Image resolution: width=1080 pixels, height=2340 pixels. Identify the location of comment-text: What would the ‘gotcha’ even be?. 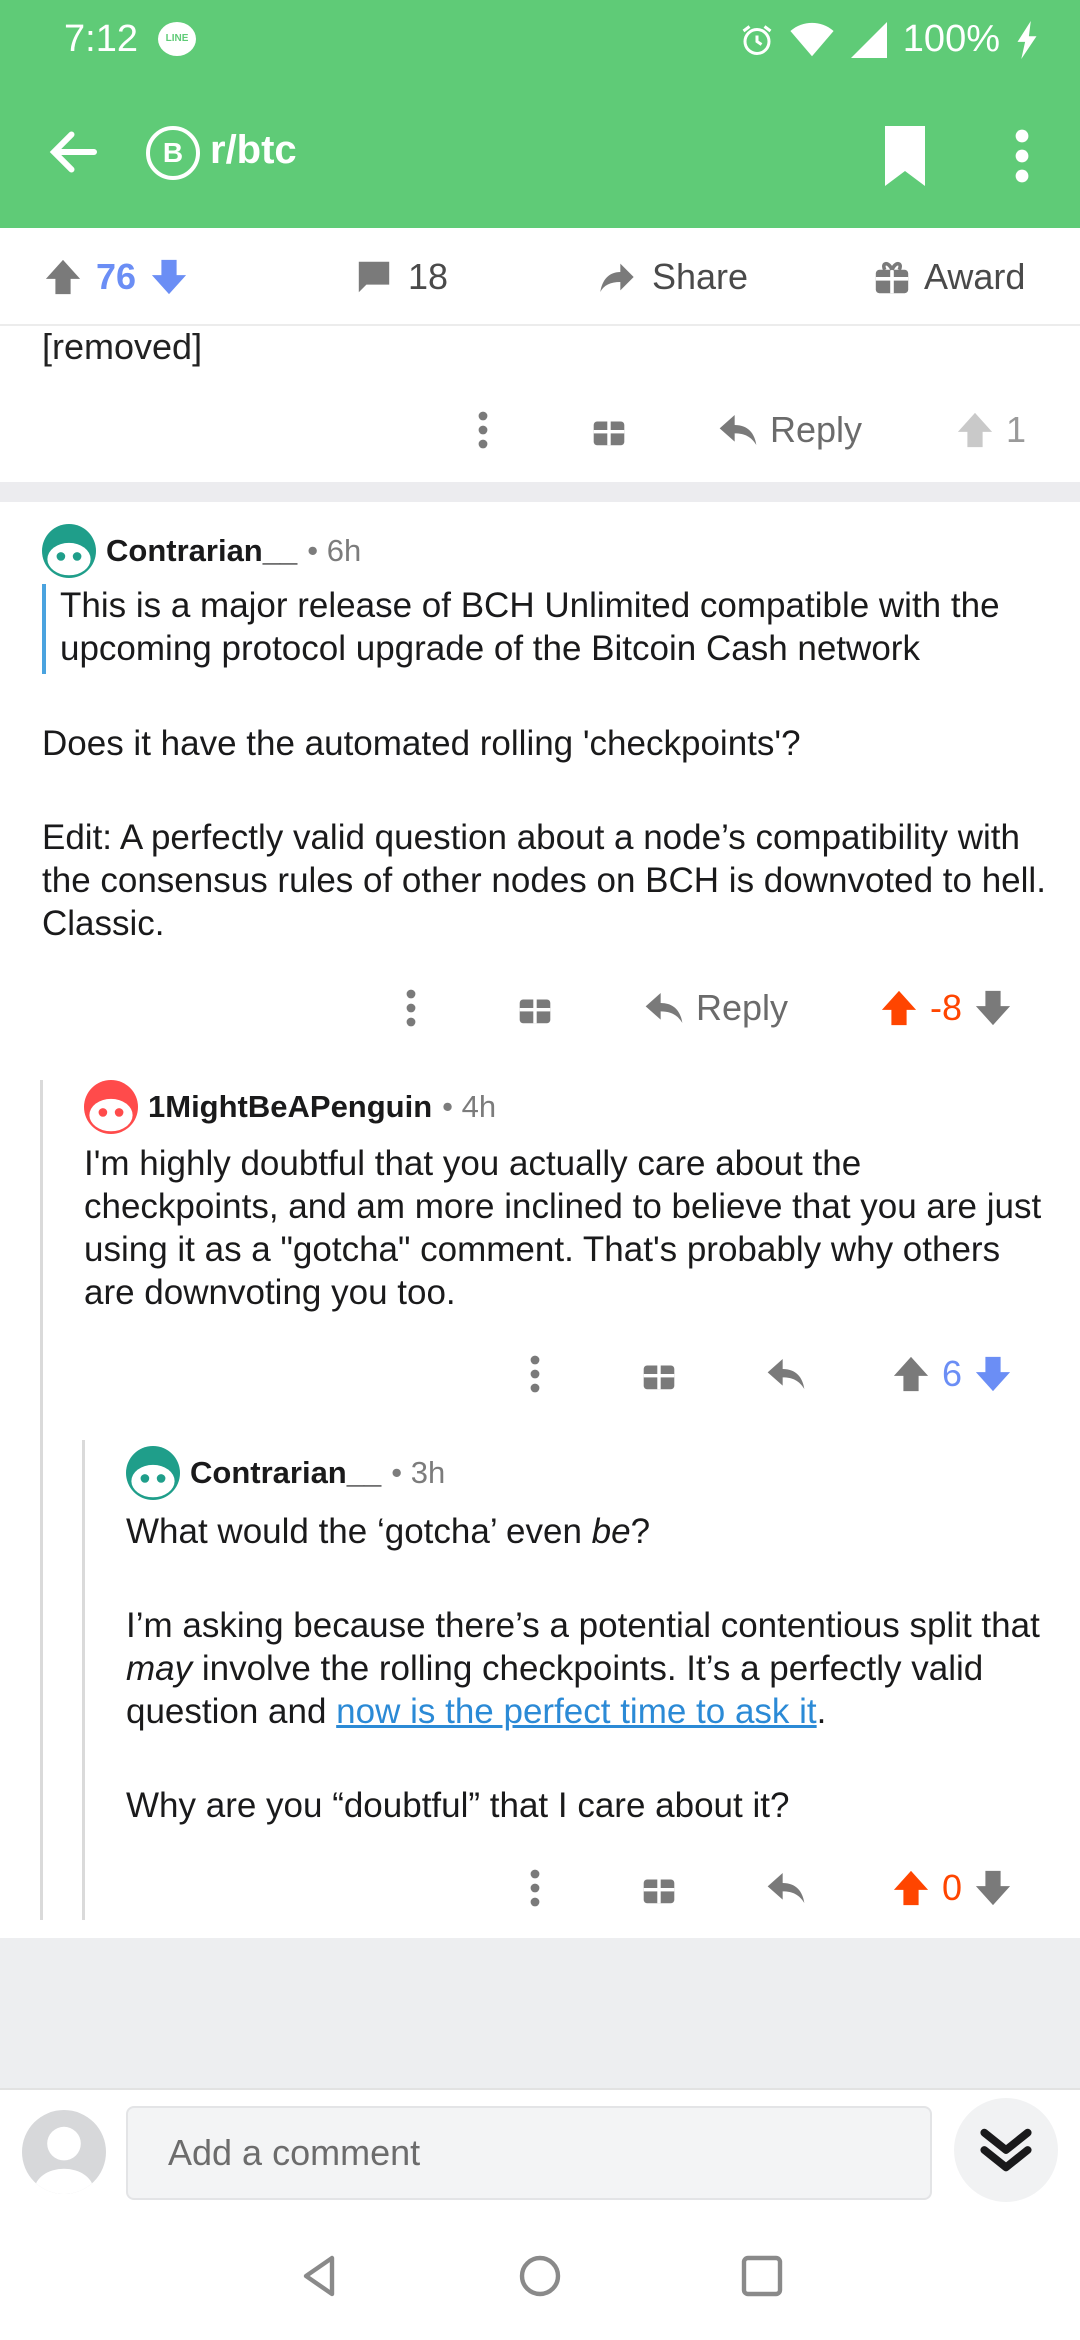
(388, 1531).